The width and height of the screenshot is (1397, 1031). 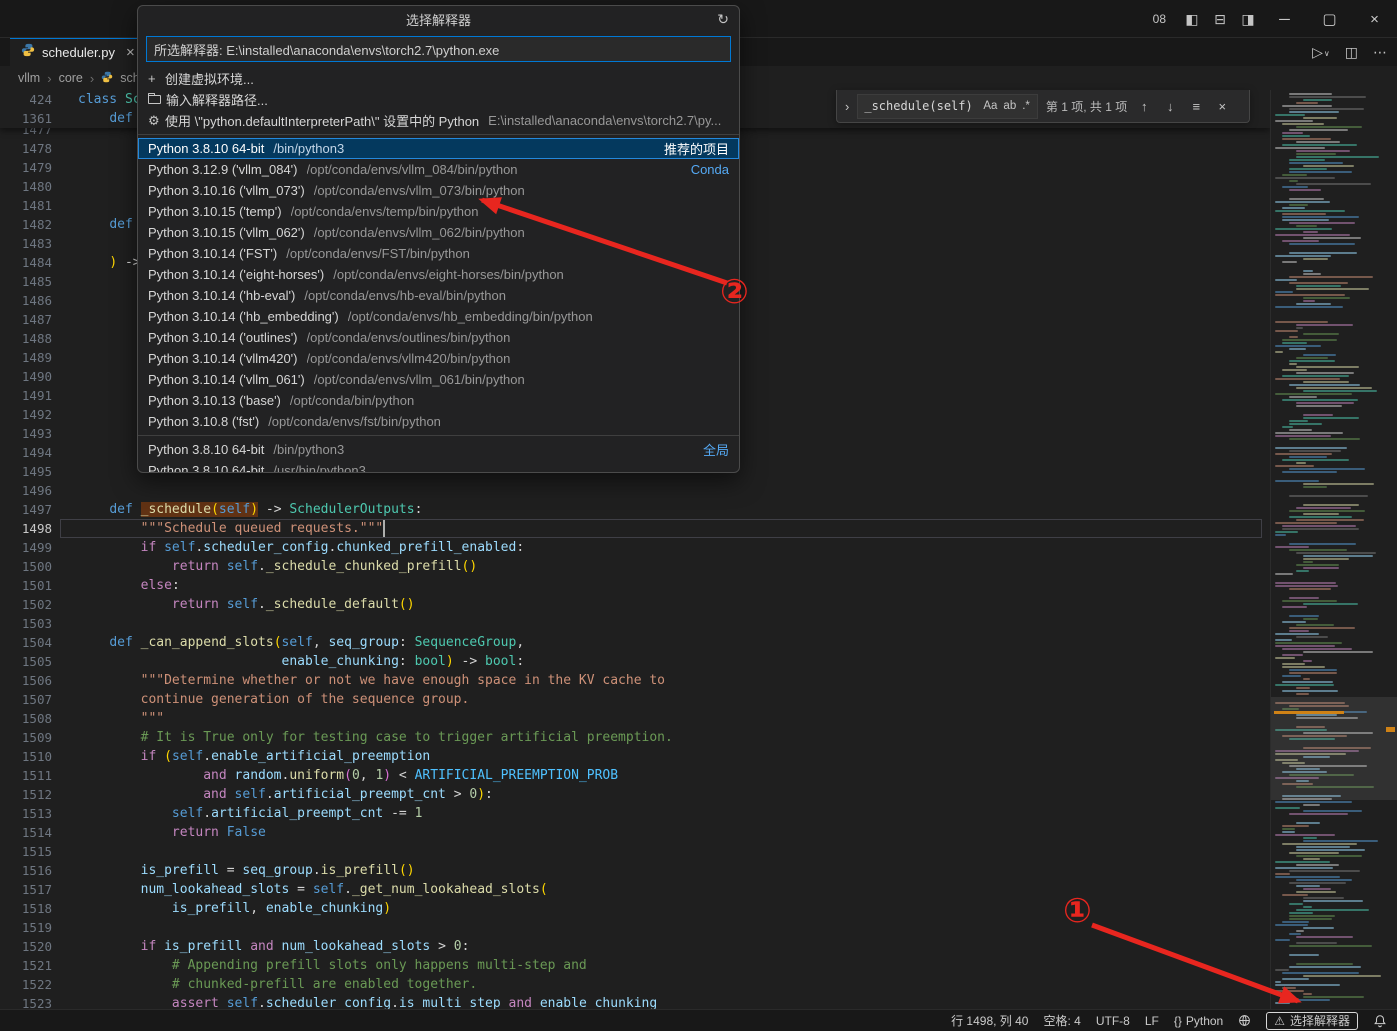 What do you see at coordinates (438, 148) in the screenshot?
I see `interpreter-option: Python 3.8.10 64-bit/bin/python3 推荐的项目` at bounding box center [438, 148].